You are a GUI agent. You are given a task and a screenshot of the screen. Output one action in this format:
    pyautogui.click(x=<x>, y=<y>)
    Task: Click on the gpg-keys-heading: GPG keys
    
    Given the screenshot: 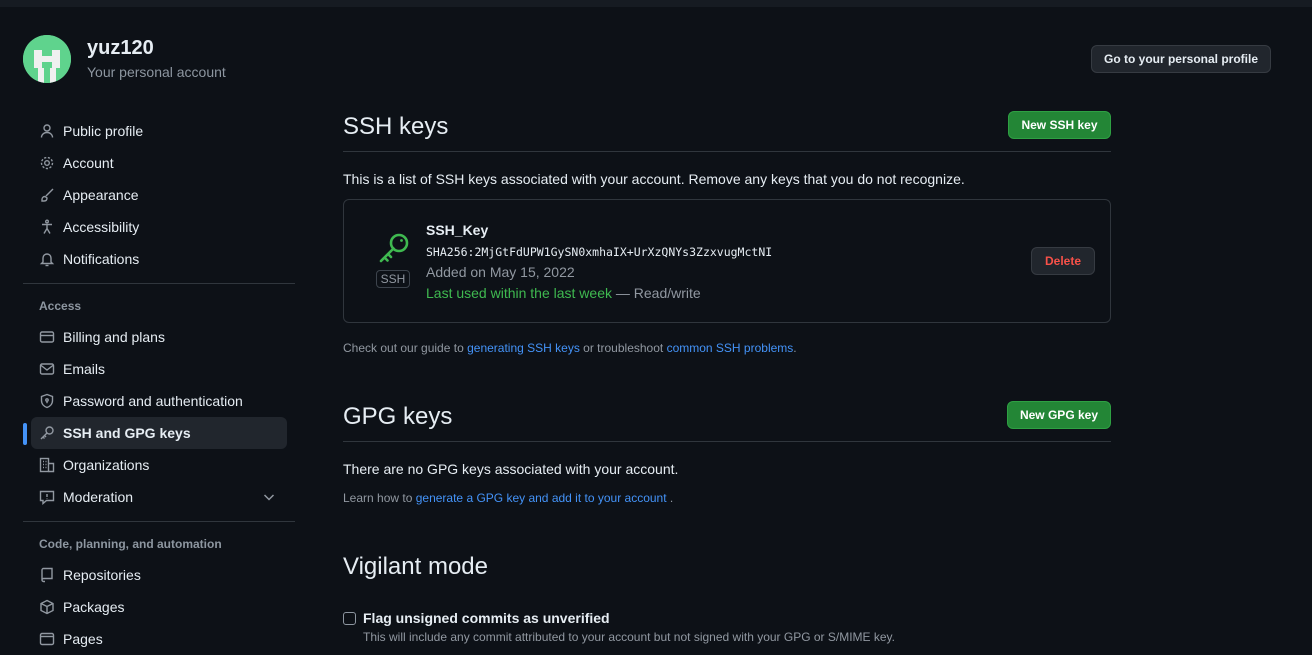 What is the action you would take?
    pyautogui.click(x=398, y=416)
    